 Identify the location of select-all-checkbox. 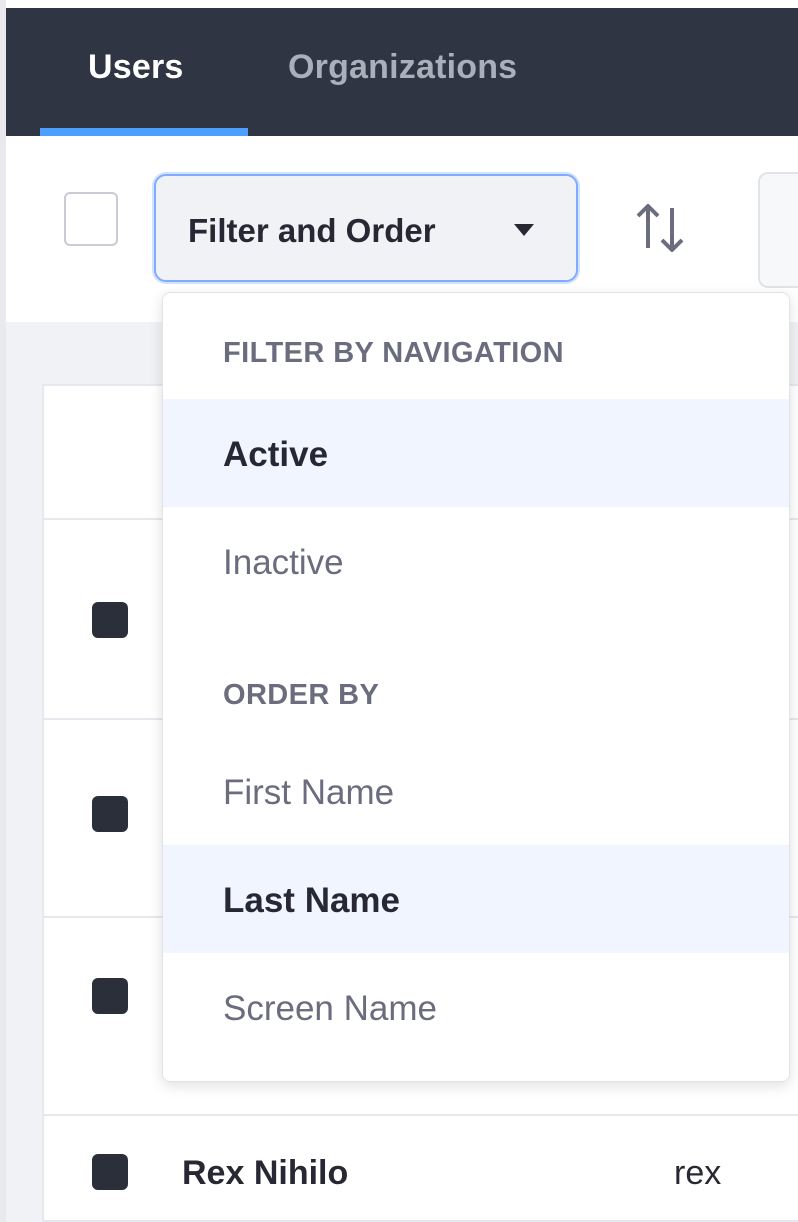
(91, 219).